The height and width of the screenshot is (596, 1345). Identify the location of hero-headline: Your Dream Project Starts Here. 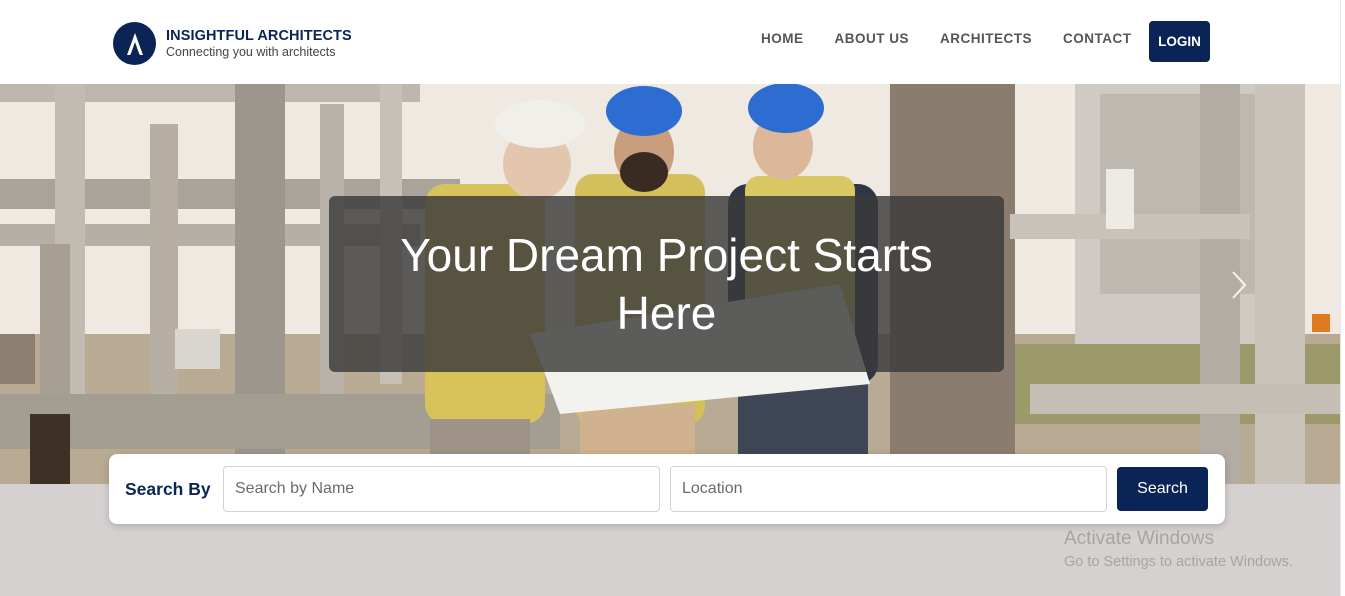
(666, 284).